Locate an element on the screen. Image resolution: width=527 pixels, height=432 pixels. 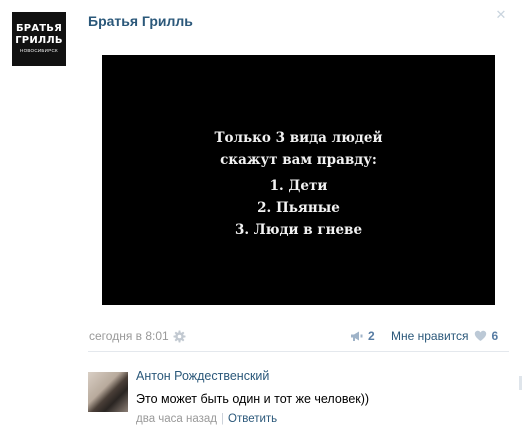
avatar-text-line1: БРАТЬЯ is located at coordinates (39, 29).